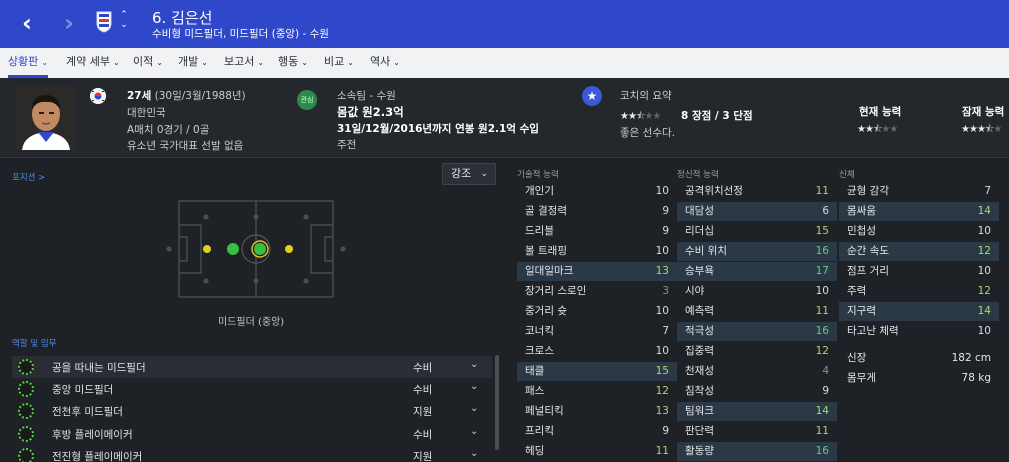  Describe the element at coordinates (46, 118) in the screenshot. I see `player-photo` at that location.